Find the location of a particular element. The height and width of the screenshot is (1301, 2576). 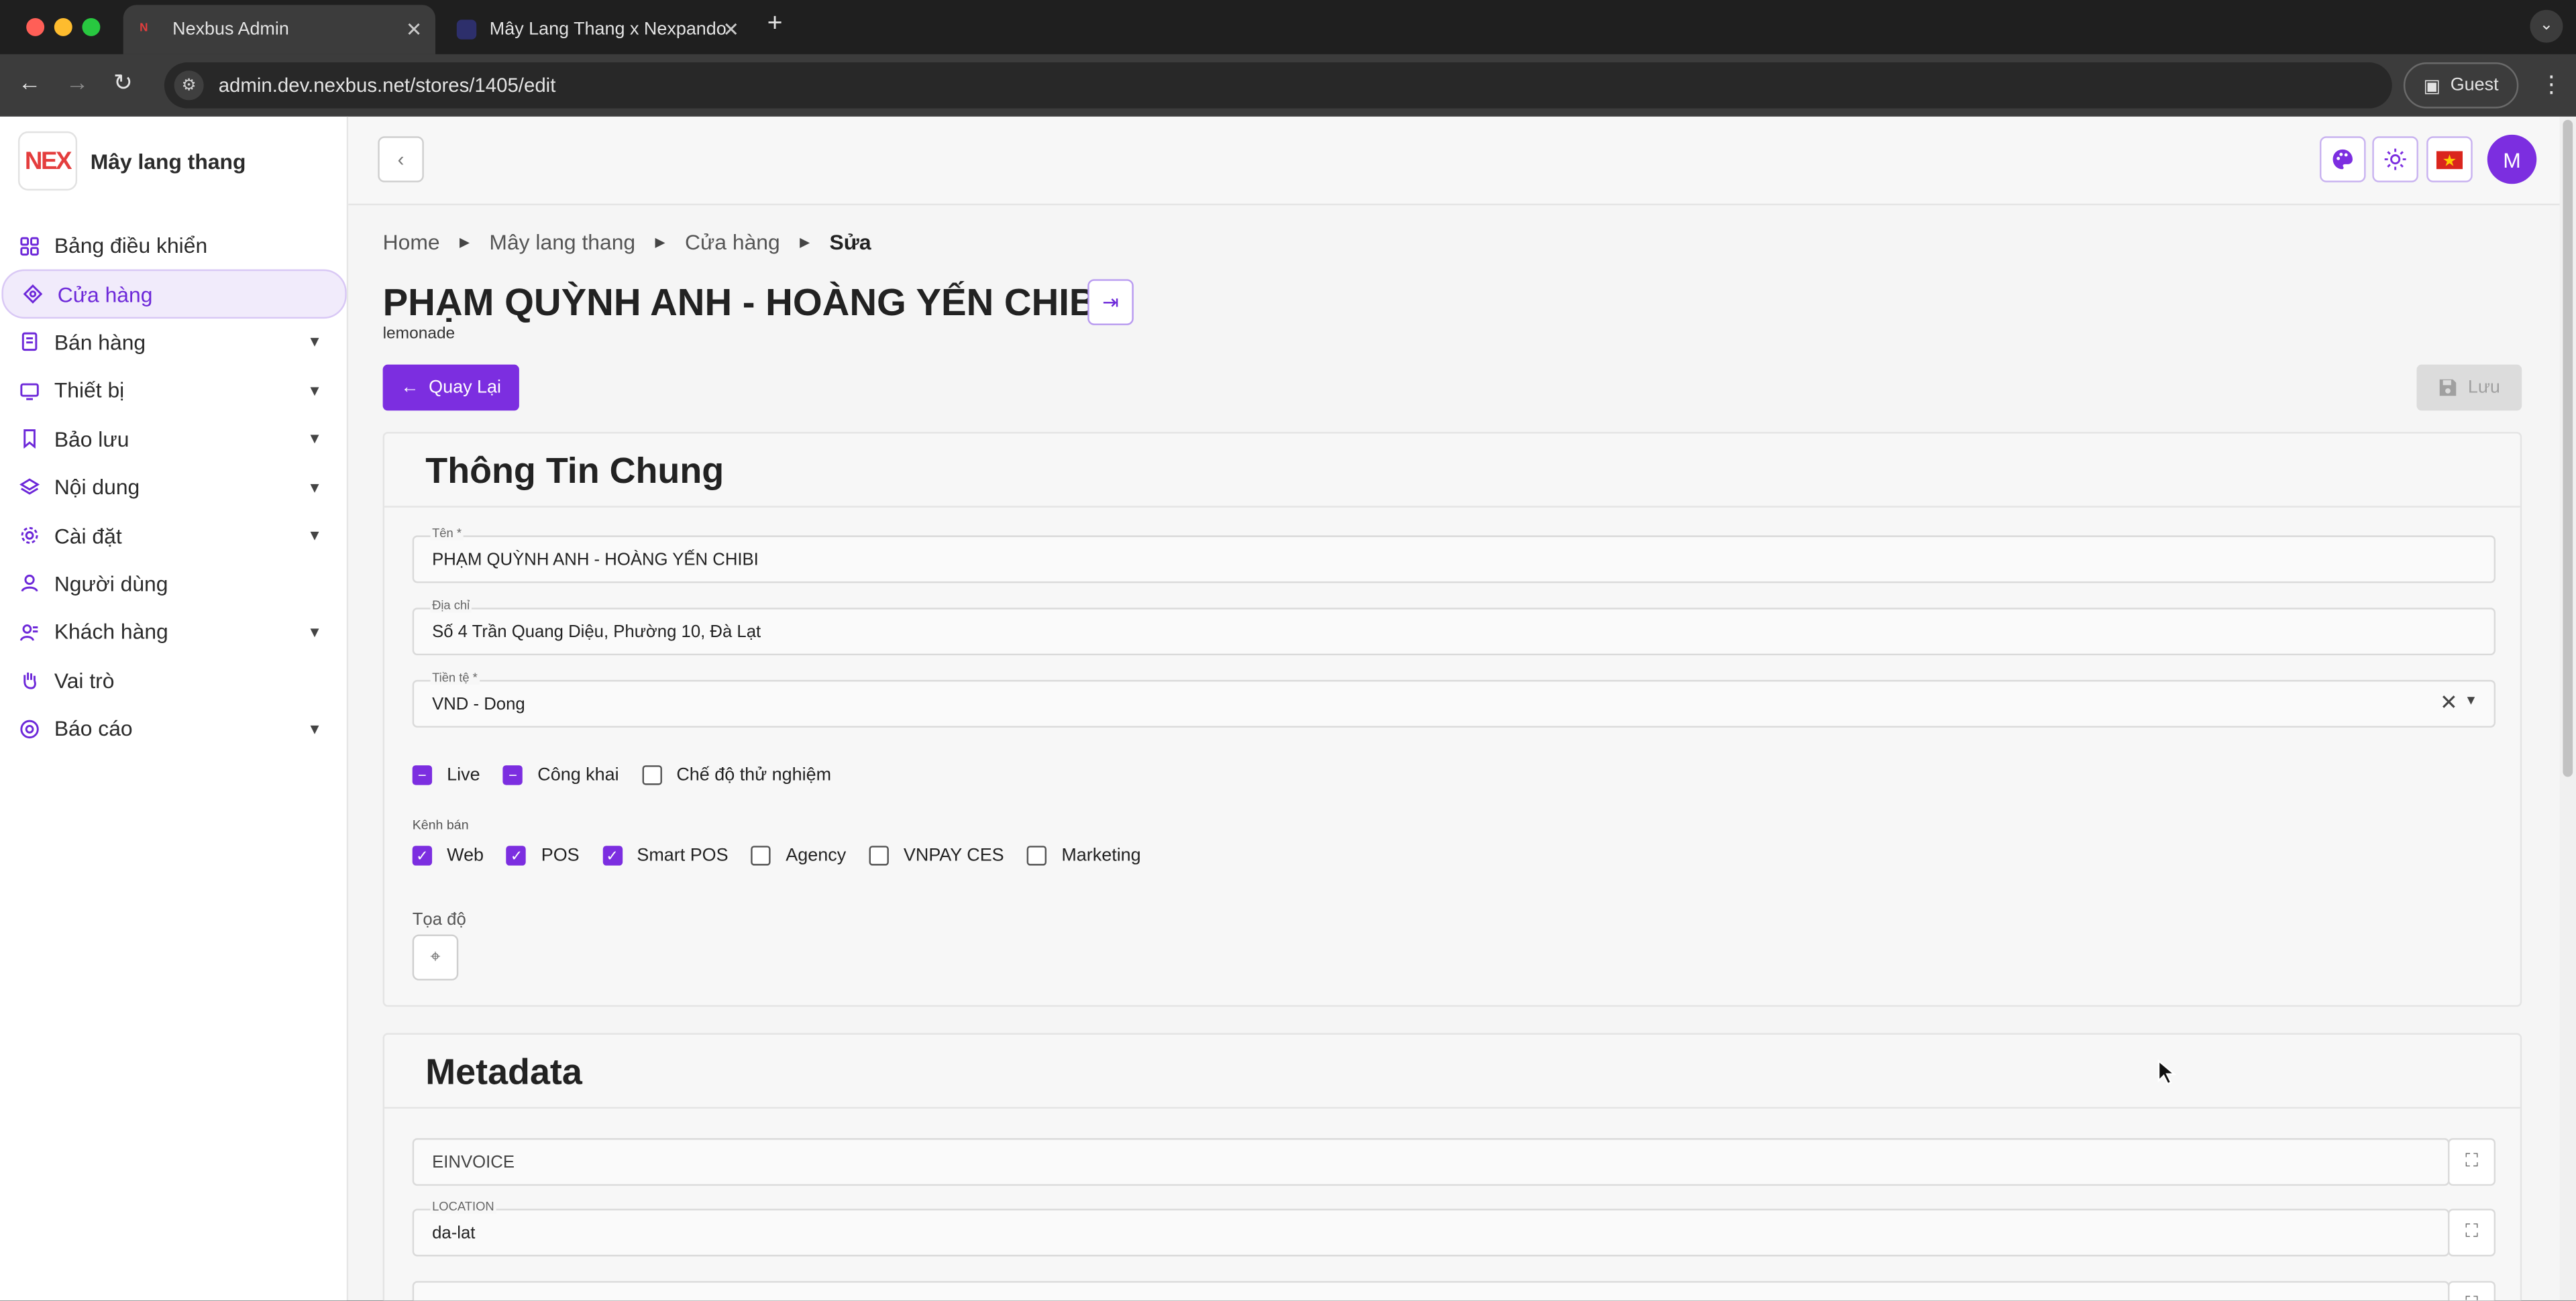

metadata-location-input: da-lat is located at coordinates (453, 1233).